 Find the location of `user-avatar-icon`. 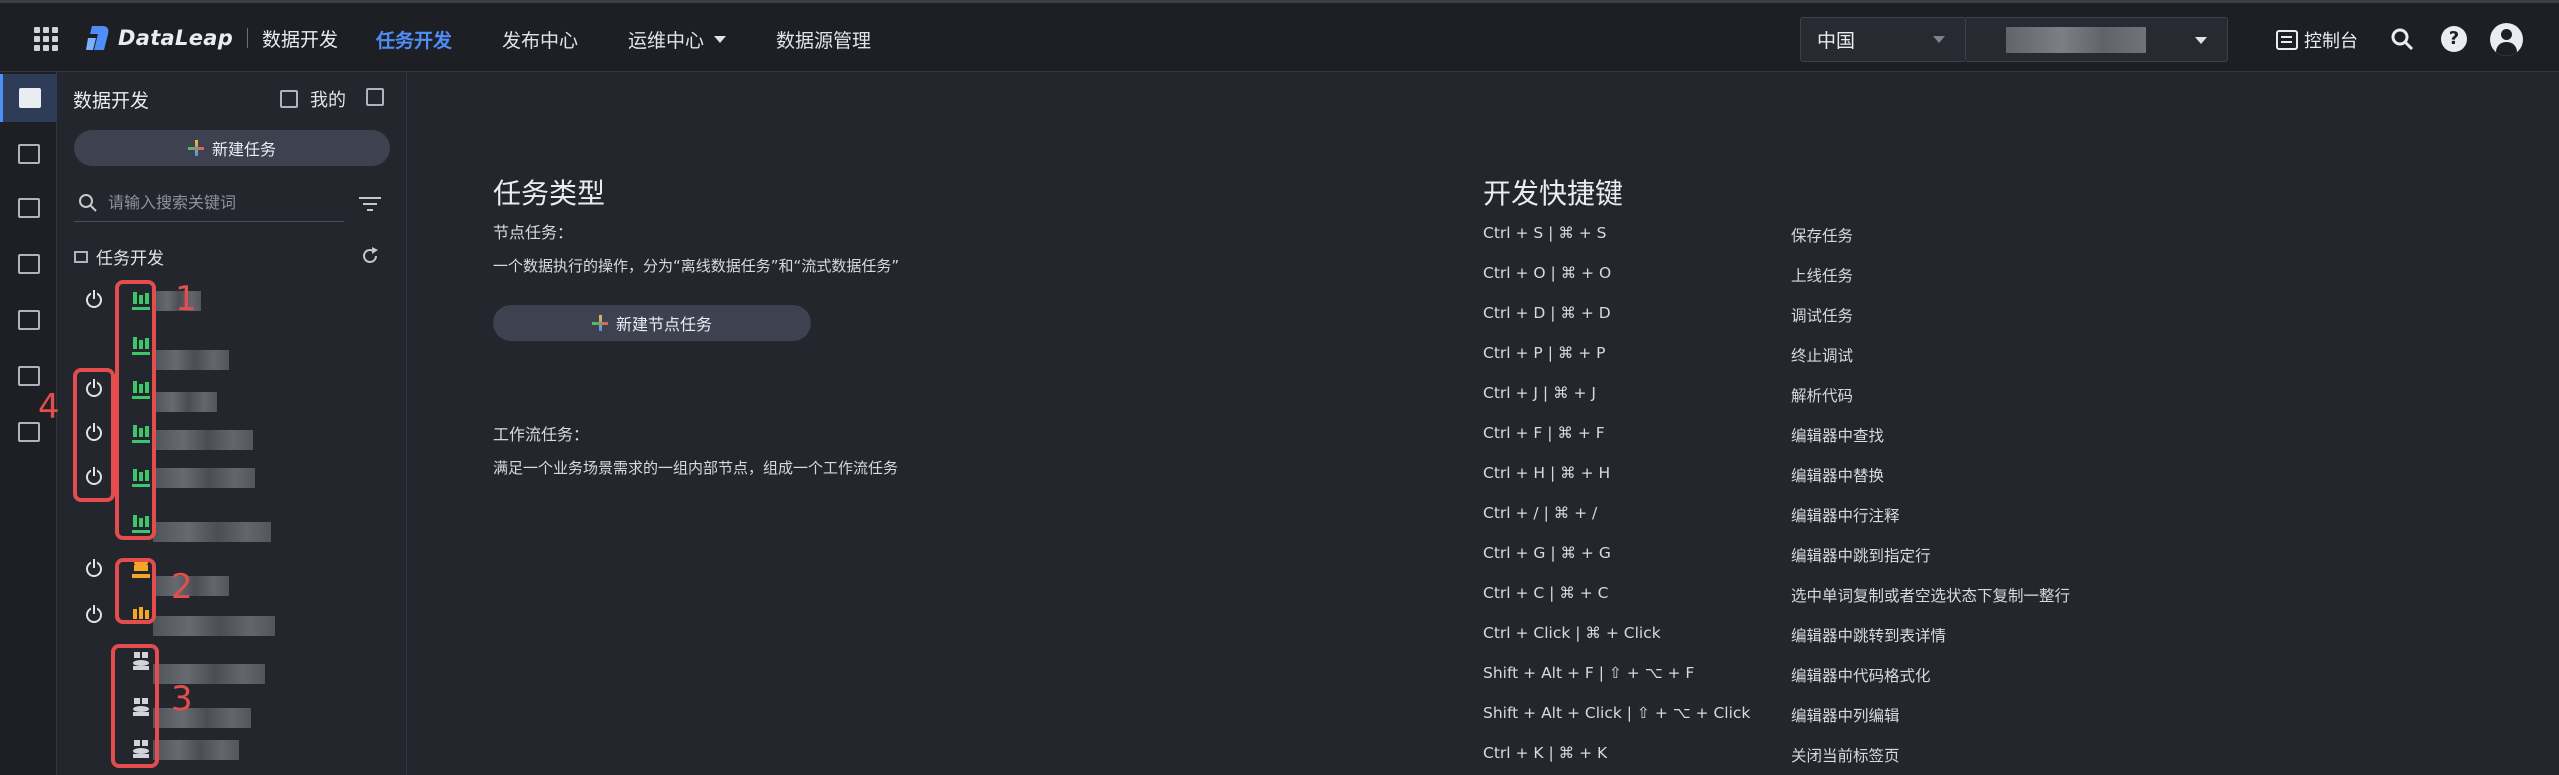

user-avatar-icon is located at coordinates (2506, 39).